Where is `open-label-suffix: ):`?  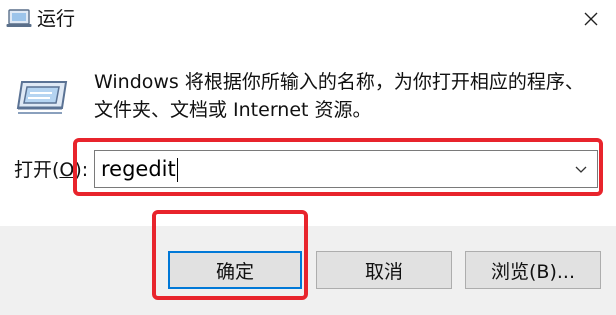
open-label-suffix: ): is located at coordinates (81, 170).